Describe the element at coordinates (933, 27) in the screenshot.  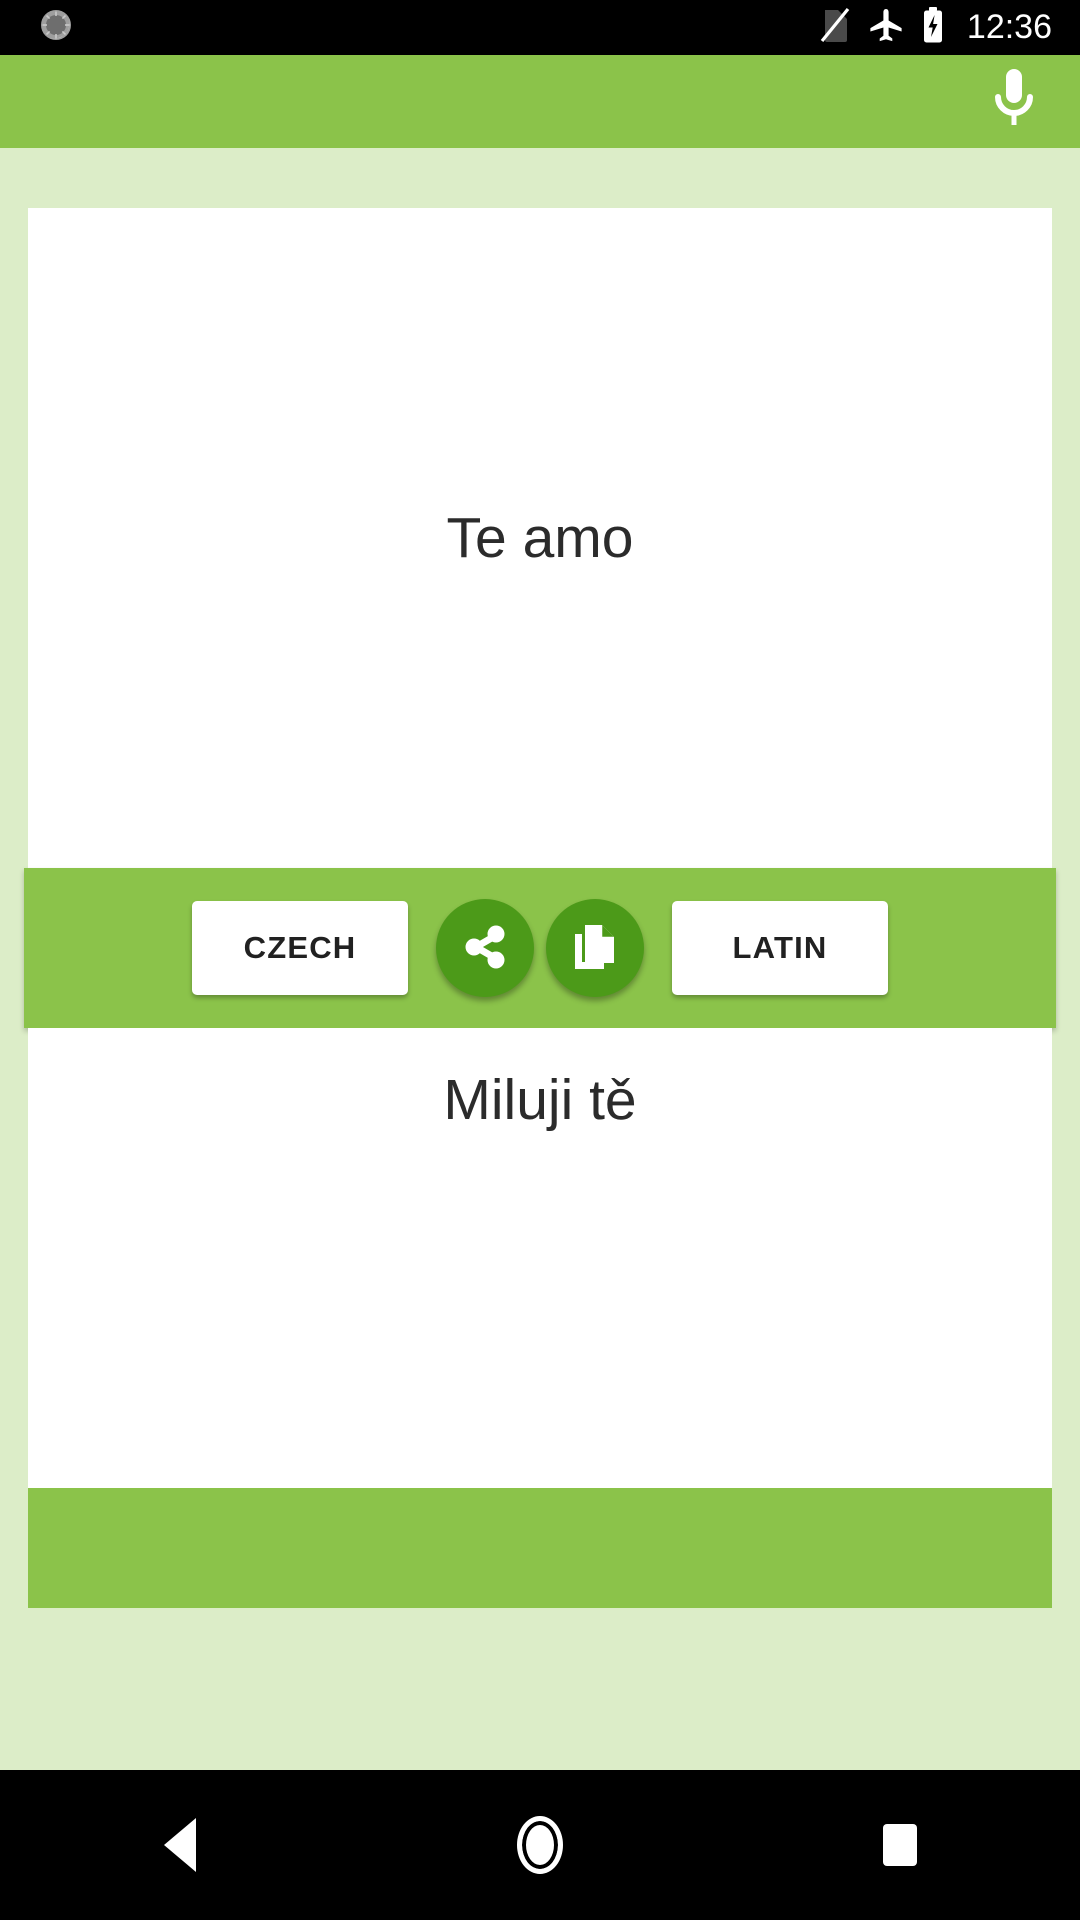
I see `battery-charging-icon` at that location.